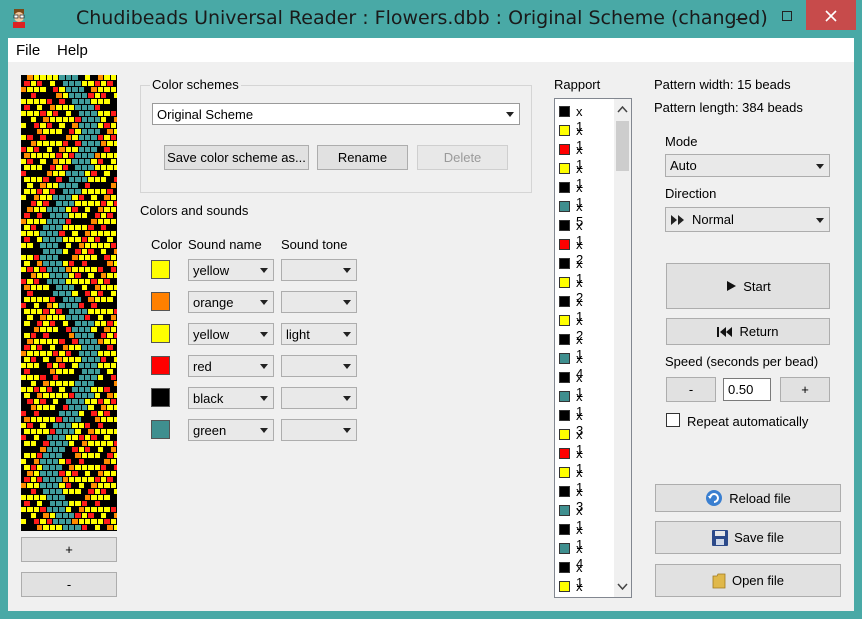 The height and width of the screenshot is (619, 862). What do you see at coordinates (72, 50) in the screenshot?
I see `menu-help: Help` at bounding box center [72, 50].